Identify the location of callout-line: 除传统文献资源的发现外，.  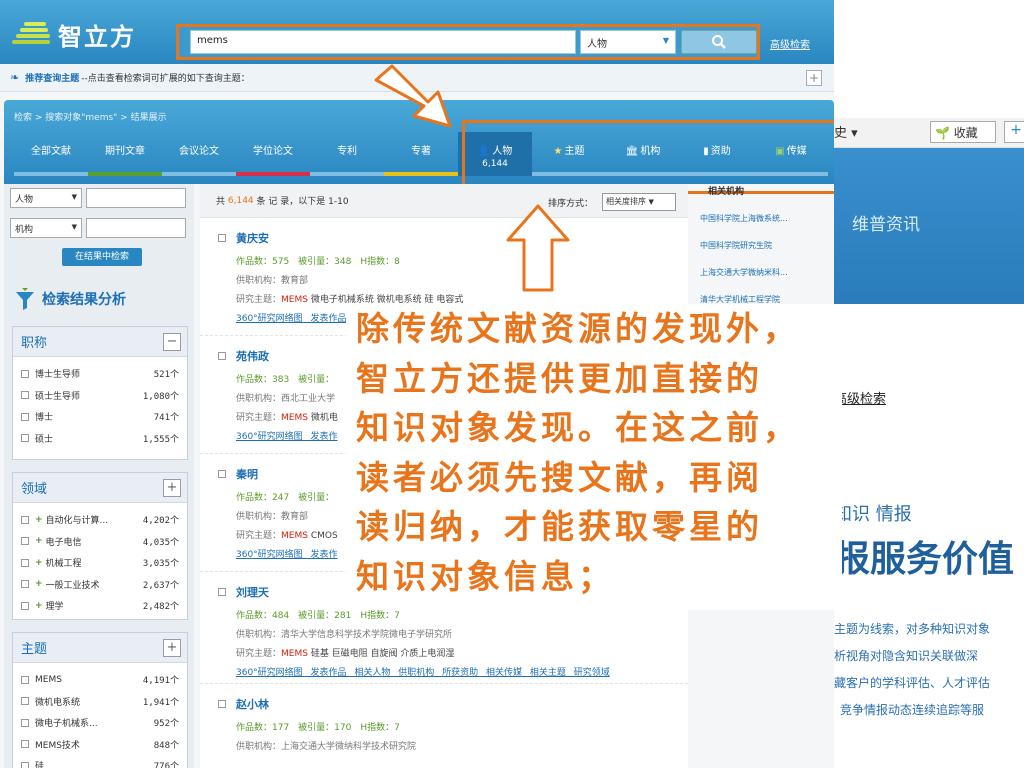
(578, 328).